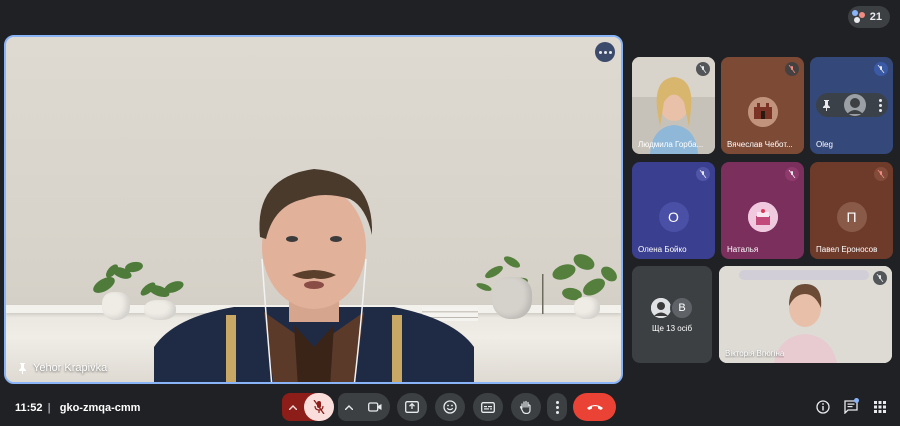 Image resolution: width=900 pixels, height=426 pixels. I want to click on participant-count-badge: 21, so click(868, 17).